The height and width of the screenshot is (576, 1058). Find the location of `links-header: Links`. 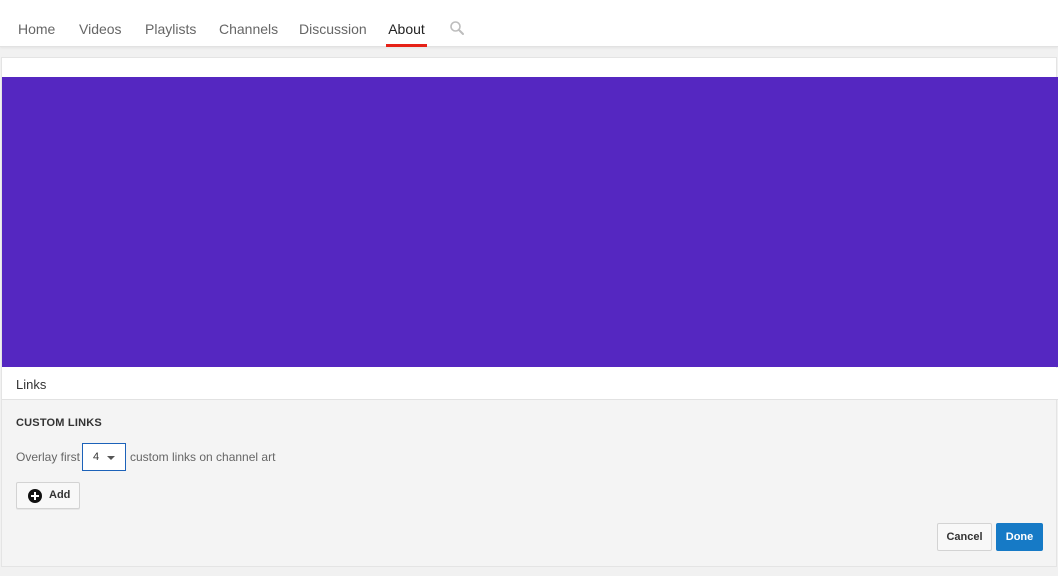

links-header: Links is located at coordinates (530, 384).